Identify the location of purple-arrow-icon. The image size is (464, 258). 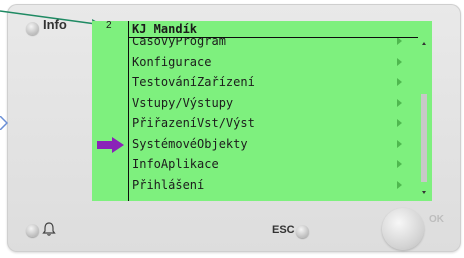
(112, 145).